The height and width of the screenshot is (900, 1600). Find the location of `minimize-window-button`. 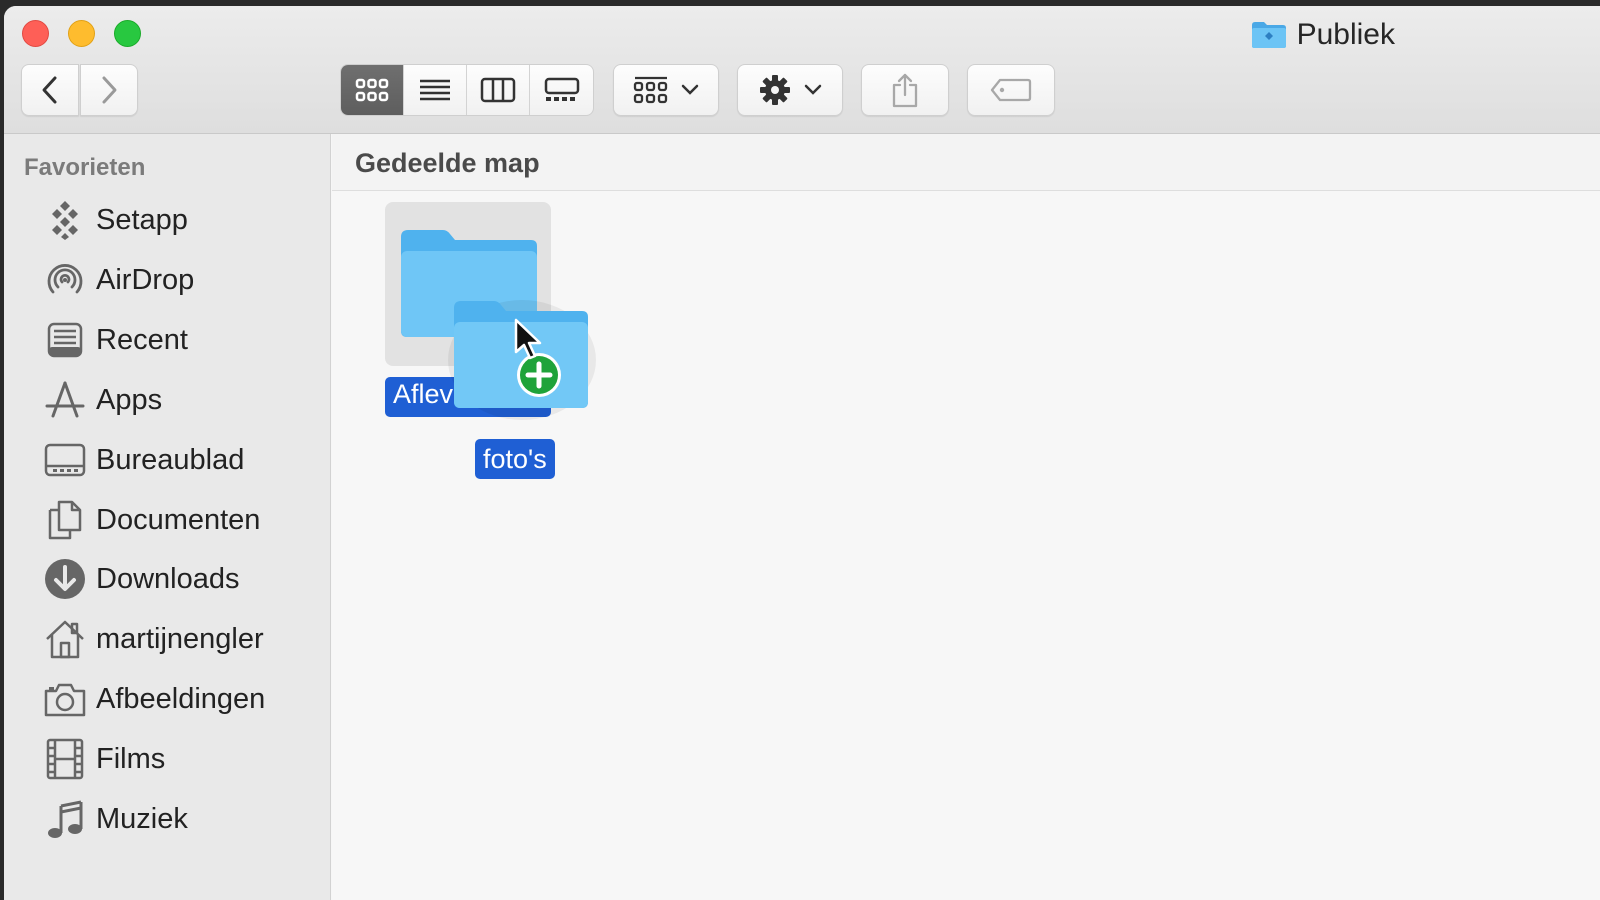

minimize-window-button is located at coordinates (81, 33).